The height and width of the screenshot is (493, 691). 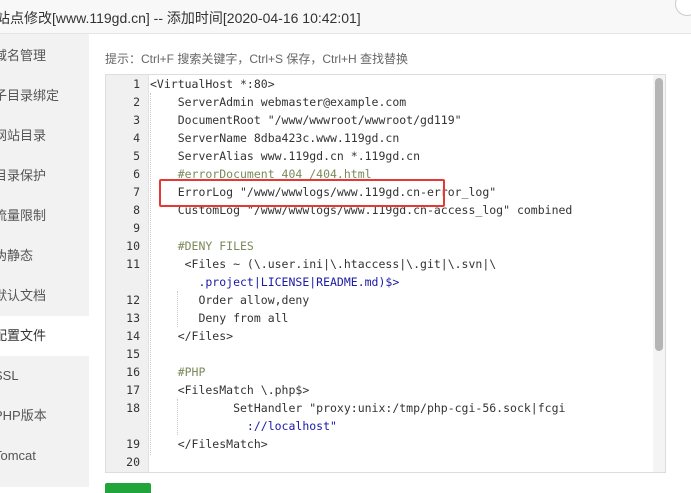 What do you see at coordinates (683, 8) in the screenshot?
I see `close-icon` at bounding box center [683, 8].